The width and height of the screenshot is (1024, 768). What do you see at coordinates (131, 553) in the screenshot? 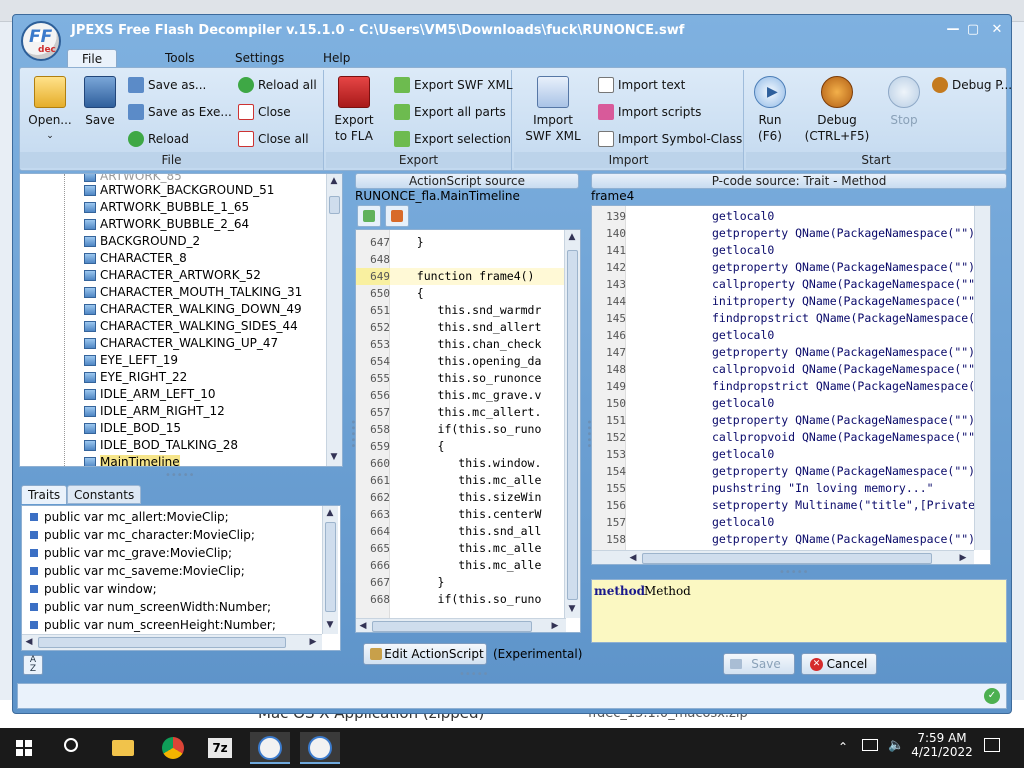
I see `trait-item: public var mc_grave:MovieClip;` at bounding box center [131, 553].